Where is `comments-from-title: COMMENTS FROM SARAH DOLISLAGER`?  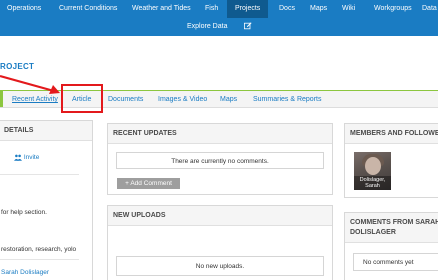 comments-from-title: COMMENTS FROM SARAH DOLISLAGER is located at coordinates (391, 228).